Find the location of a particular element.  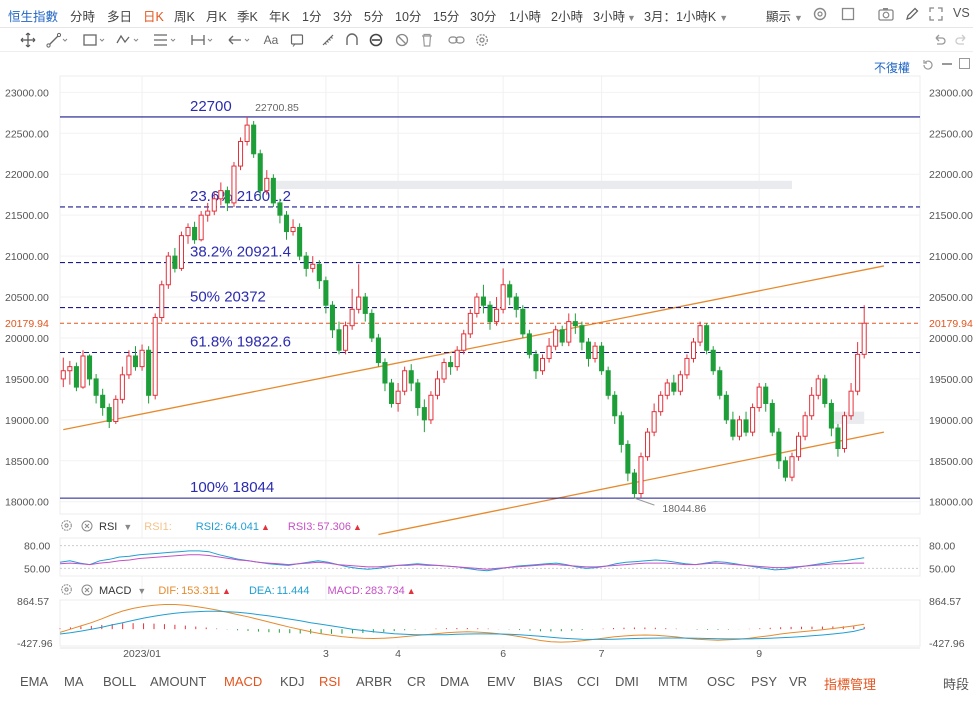

crosshair-icon is located at coordinates (28, 40).